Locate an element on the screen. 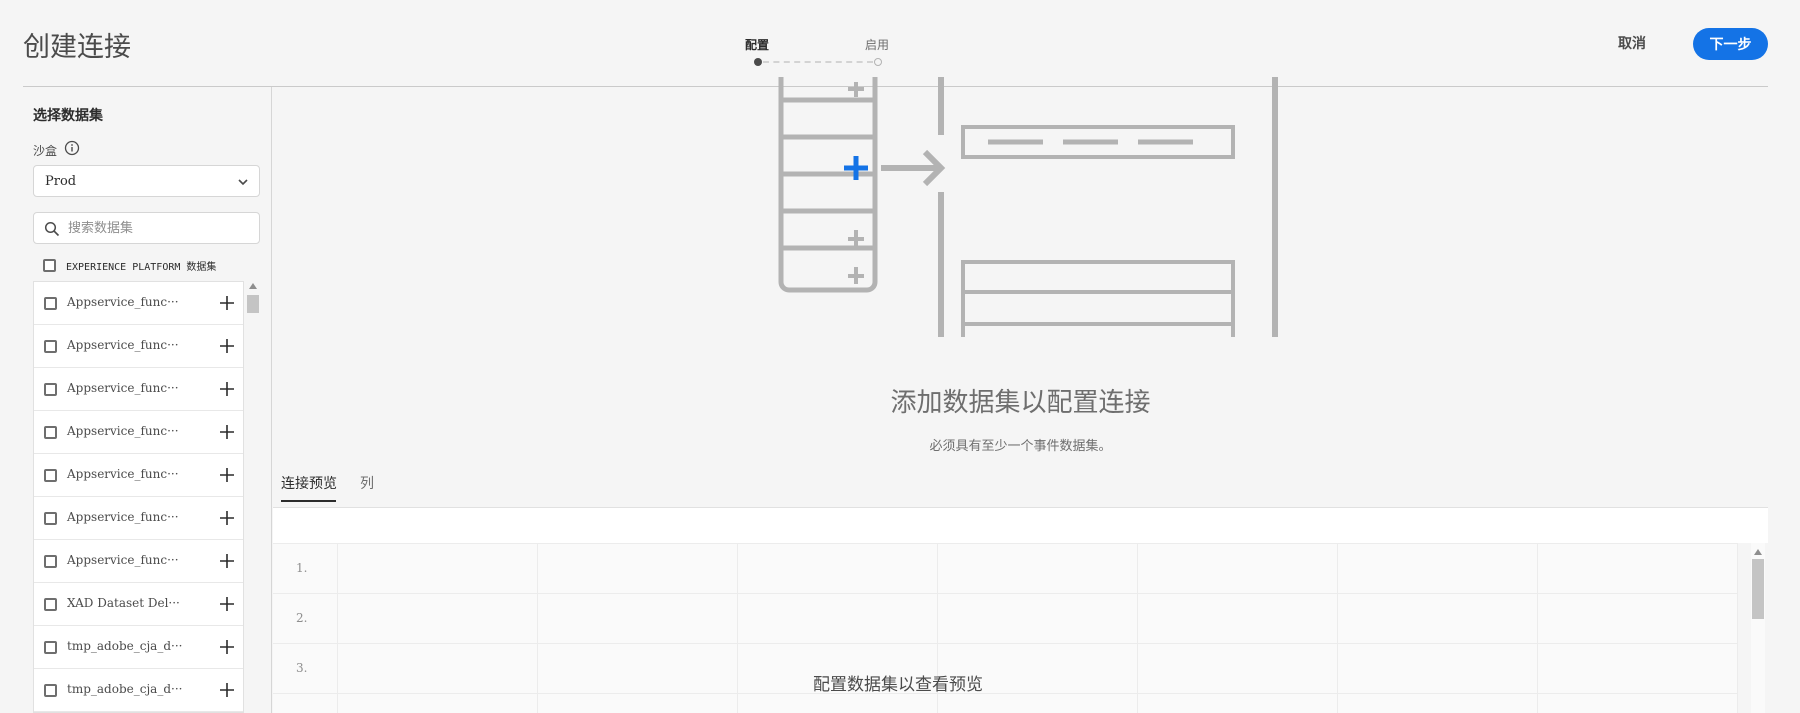 Image resolution: width=1800 pixels, height=713 pixels. list-item: XAD Dataset Del··· is located at coordinates (138, 604).